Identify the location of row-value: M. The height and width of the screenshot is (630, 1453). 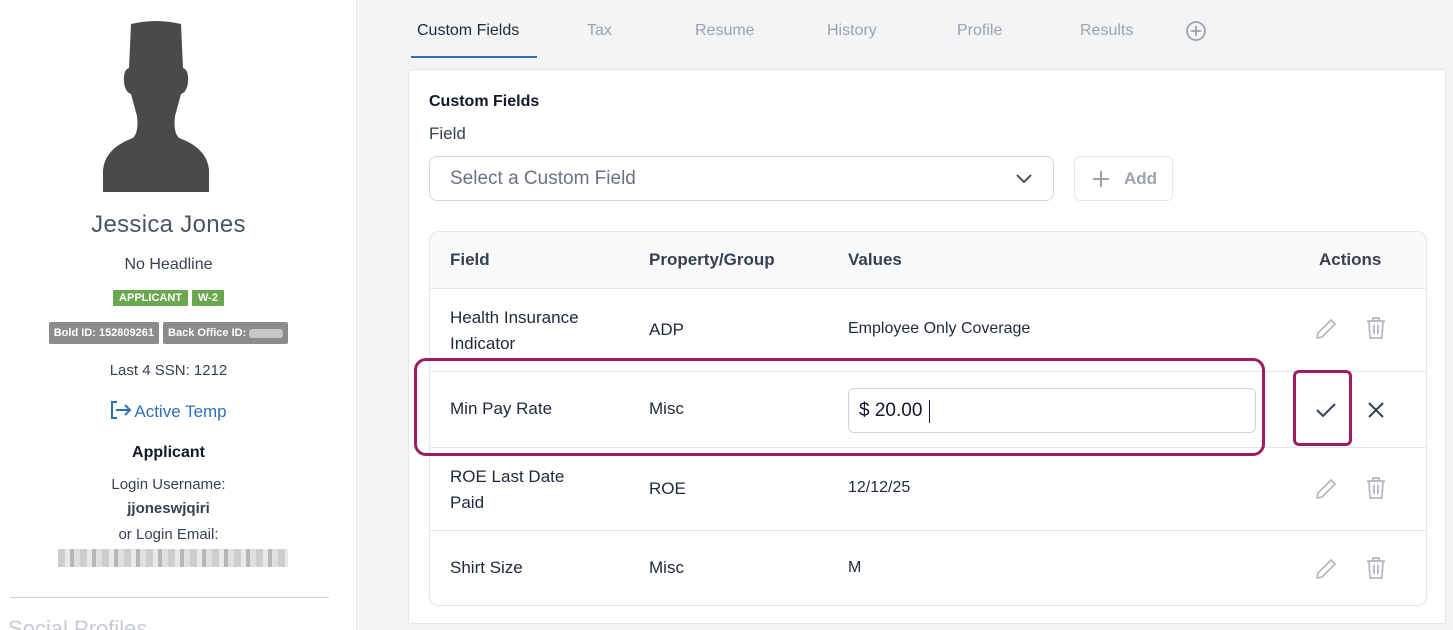
(855, 567).